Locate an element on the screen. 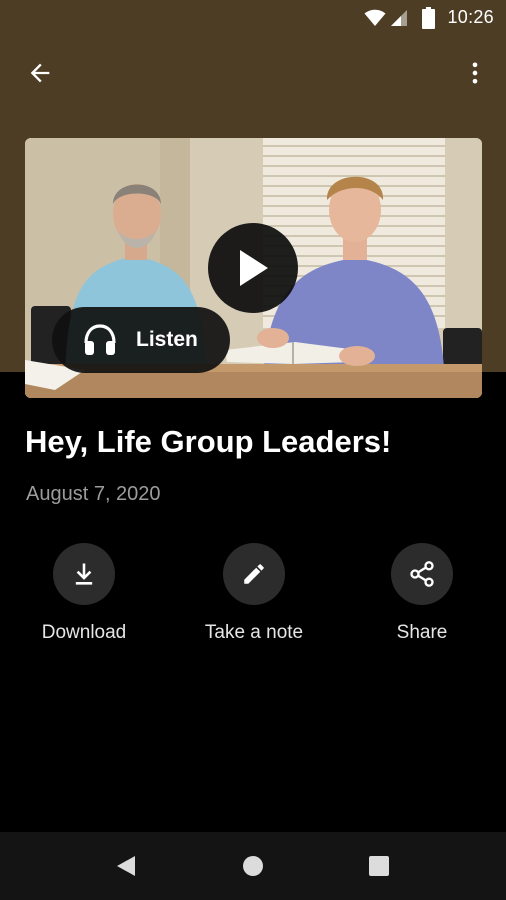 Image resolution: width=506 pixels, height=900 pixels. nav-home-button is located at coordinates (253, 866).